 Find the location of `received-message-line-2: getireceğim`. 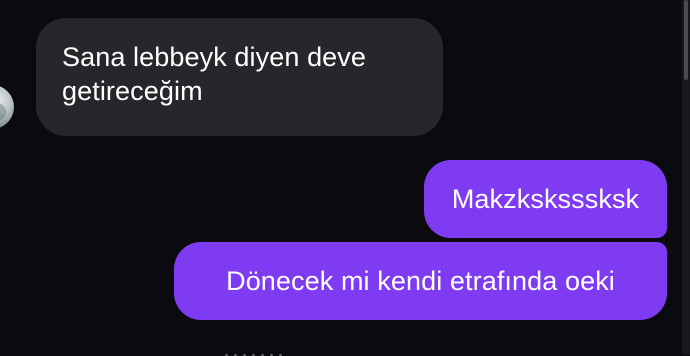

received-message-line-2: getireceğim is located at coordinates (132, 91).